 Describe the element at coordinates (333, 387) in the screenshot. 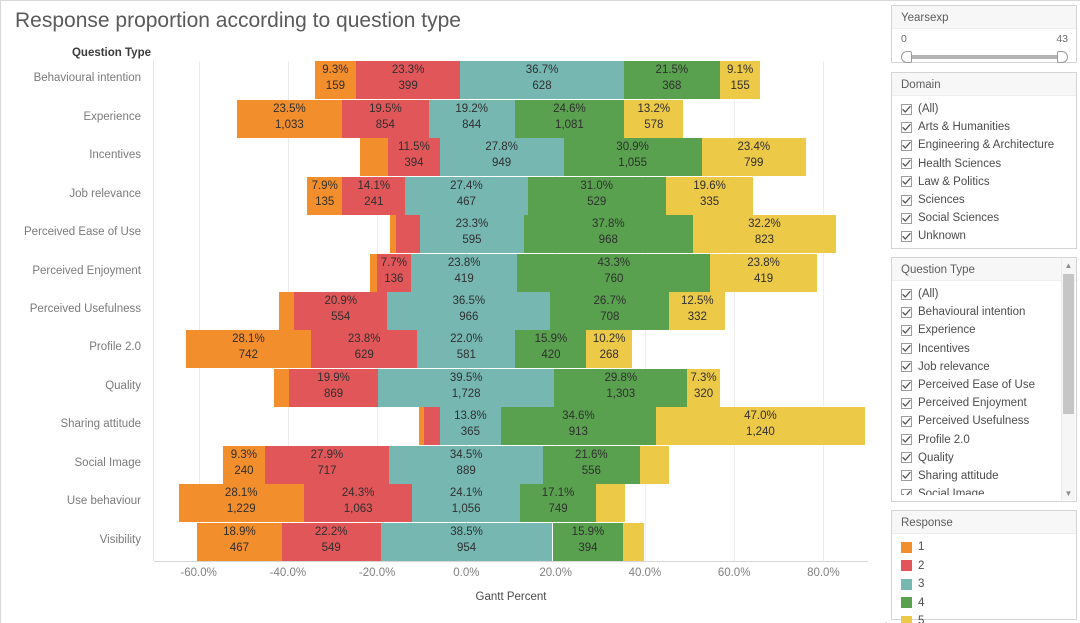

I see `bar-segment: 19.9% 869` at that location.